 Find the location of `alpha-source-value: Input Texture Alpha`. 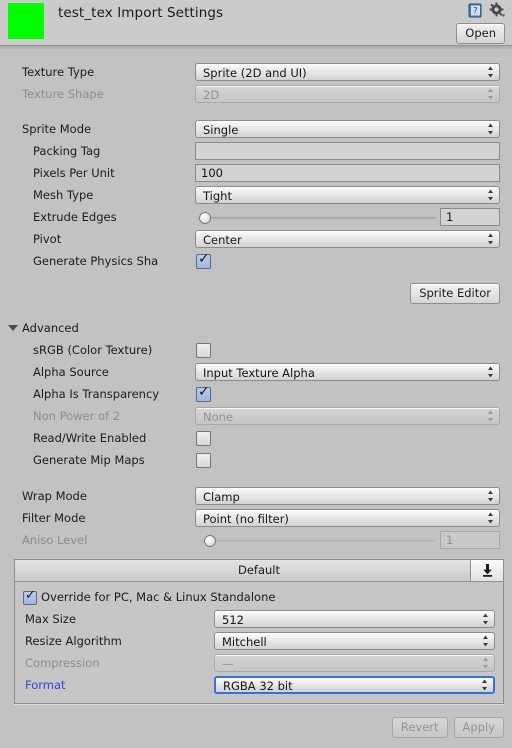

alpha-source-value: Input Texture Alpha is located at coordinates (259, 373).